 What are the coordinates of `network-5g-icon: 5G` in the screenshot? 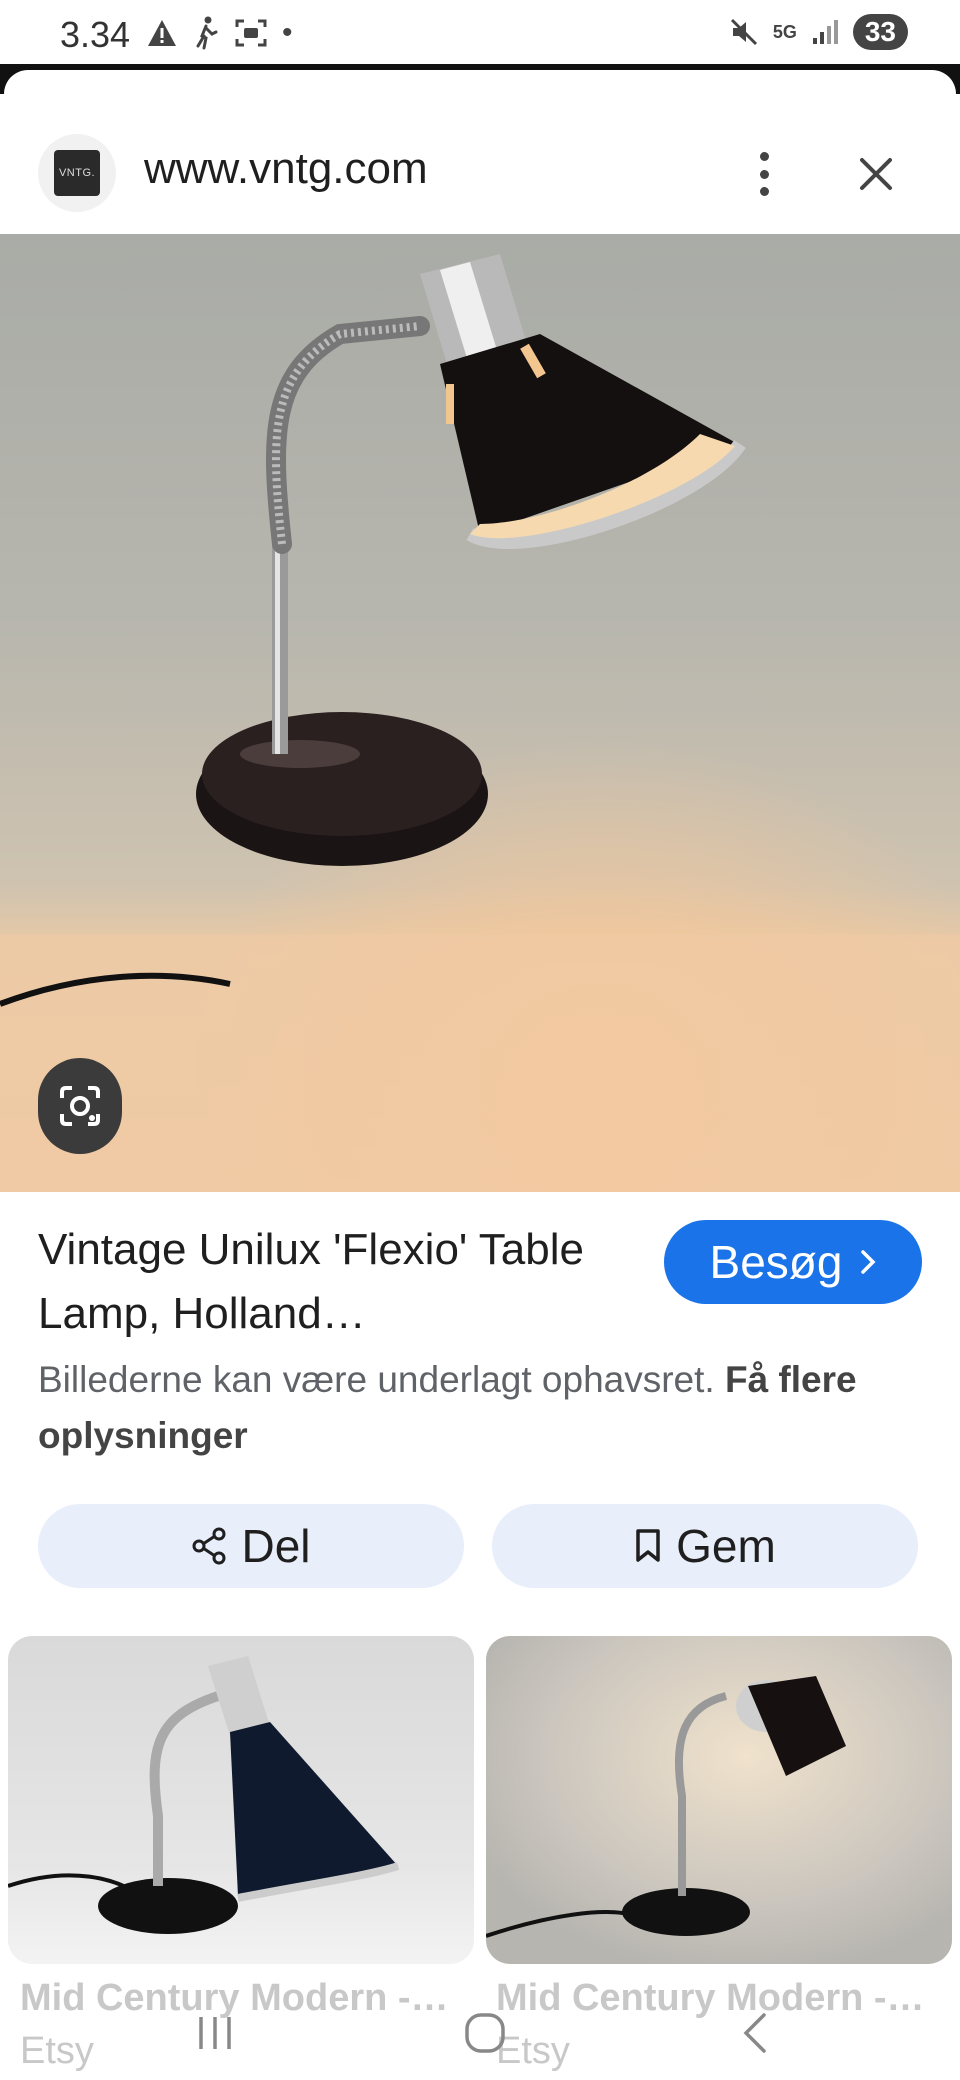 It's located at (784, 32).